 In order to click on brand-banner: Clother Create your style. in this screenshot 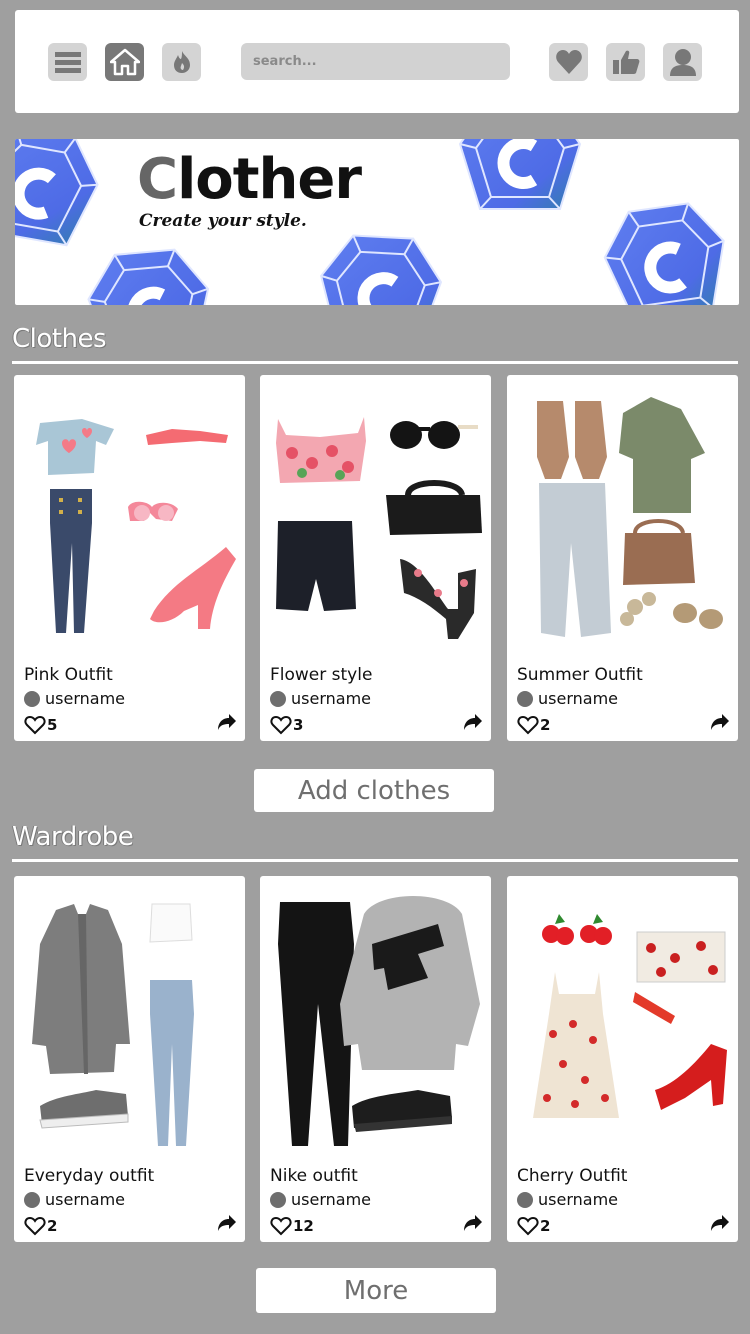, I will do `click(377, 222)`.